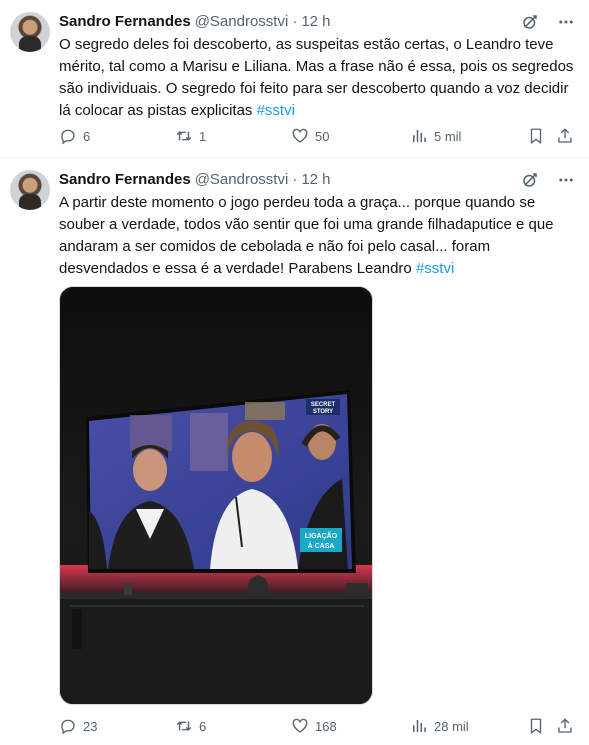 The image size is (589, 745). Describe the element at coordinates (310, 136) in the screenshot. I see `like-button: 50` at that location.